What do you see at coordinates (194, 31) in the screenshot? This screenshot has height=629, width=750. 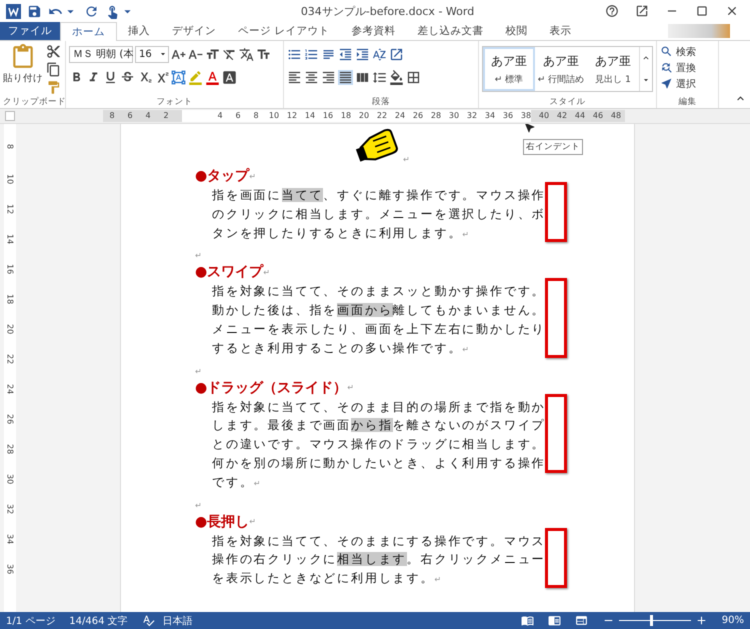 I see `ribbon-tab: デザイン` at bounding box center [194, 31].